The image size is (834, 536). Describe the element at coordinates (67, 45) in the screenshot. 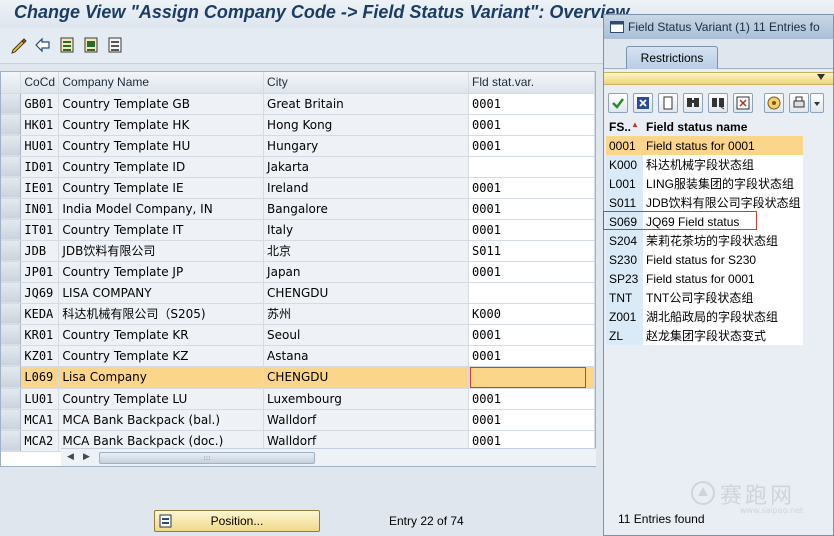

I see `select-all-icon` at that location.